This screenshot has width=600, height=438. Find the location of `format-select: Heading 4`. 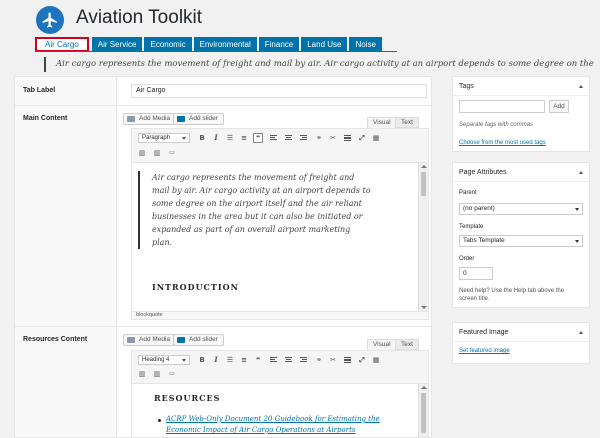

format-select: Heading 4 is located at coordinates (164, 360).